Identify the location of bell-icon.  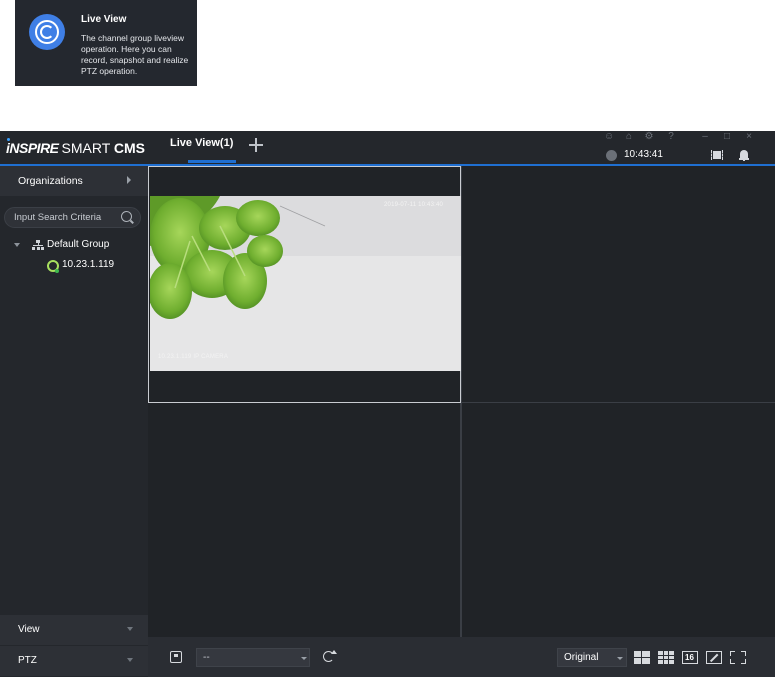
(744, 155).